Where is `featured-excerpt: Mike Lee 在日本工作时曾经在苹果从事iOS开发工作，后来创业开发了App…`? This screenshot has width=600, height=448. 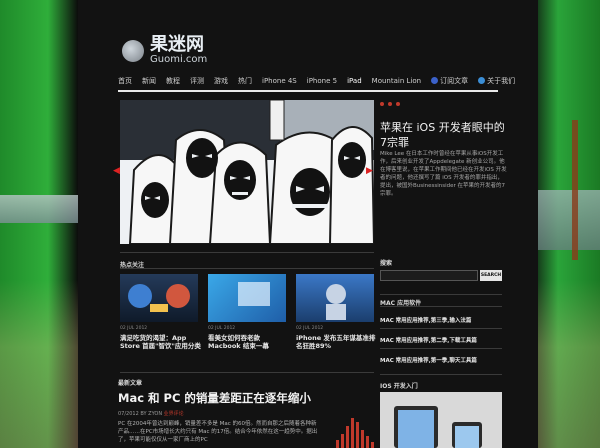 featured-excerpt: Mike Lee 在日本工作时曾经在苹果从事iOS开发工作，后来创业开发了App… is located at coordinates (443, 174).